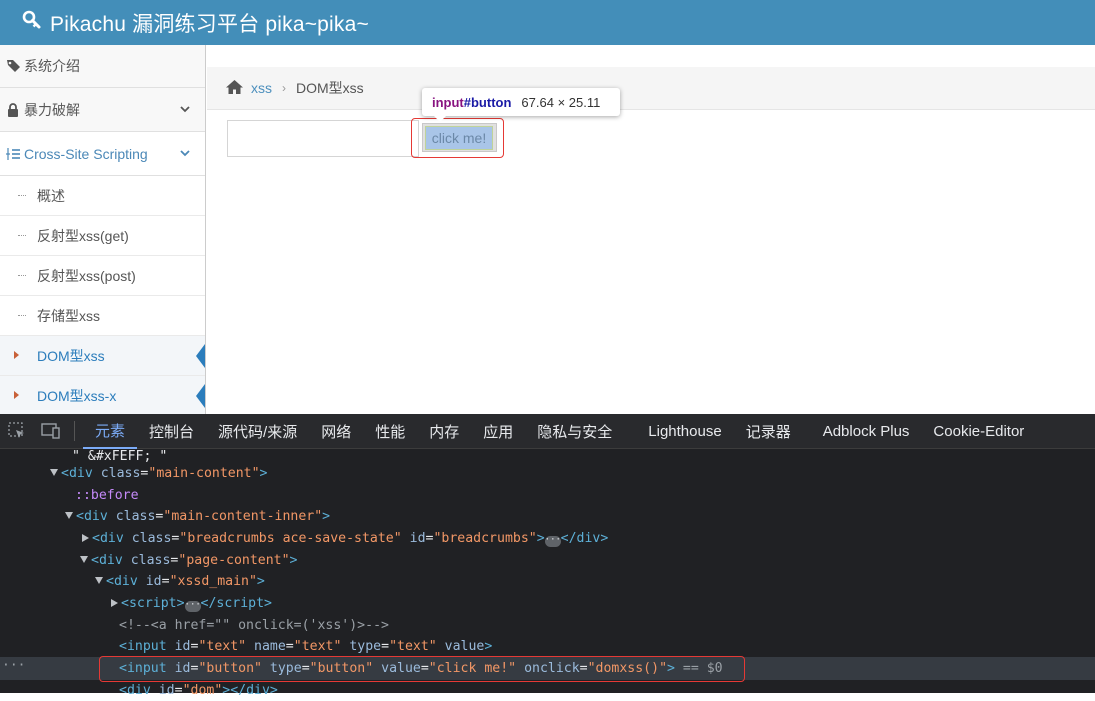  What do you see at coordinates (68, 315) in the screenshot?
I see `sidebar-subitem-label: 存储型xss` at bounding box center [68, 315].